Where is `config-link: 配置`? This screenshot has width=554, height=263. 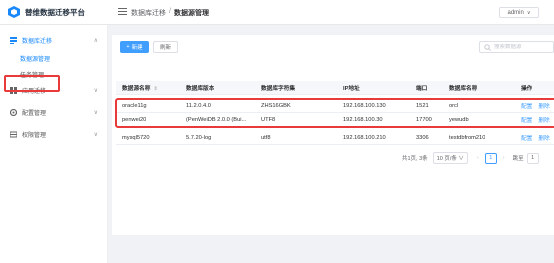
config-link: 配置 is located at coordinates (526, 139).